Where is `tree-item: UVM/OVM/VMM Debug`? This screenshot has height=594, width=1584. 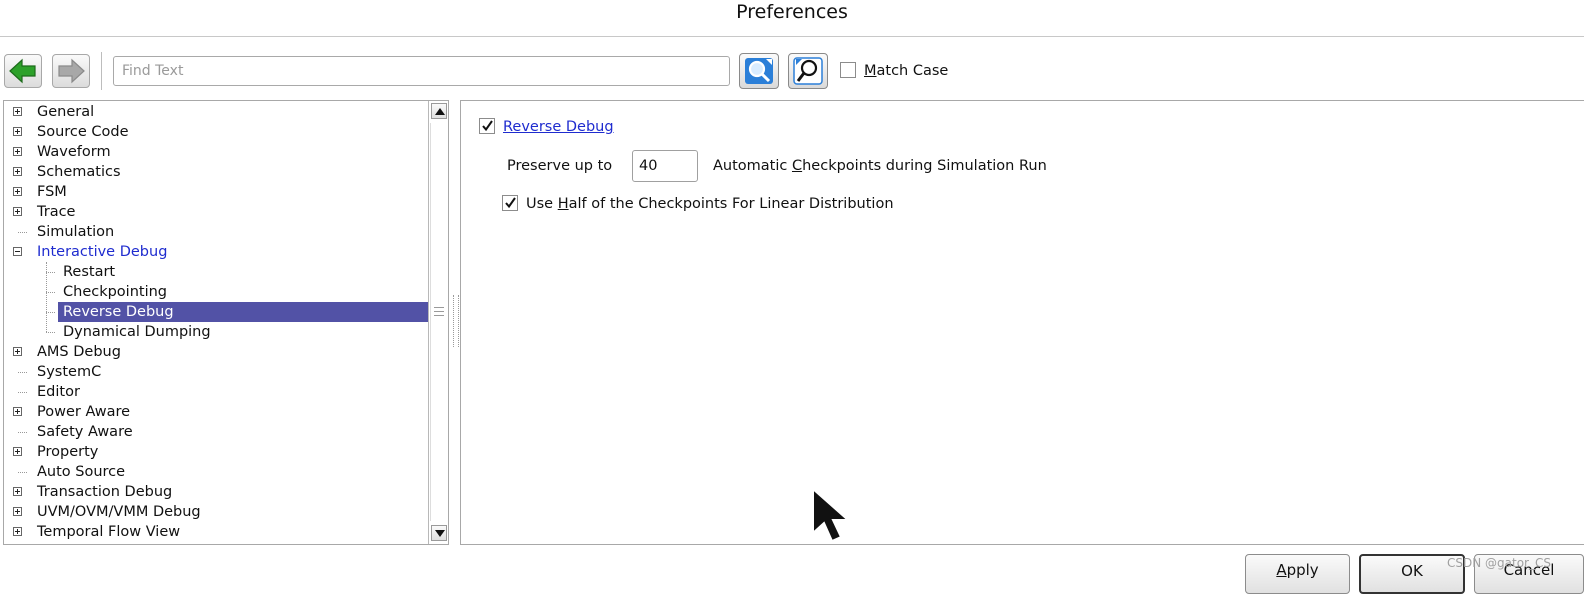
tree-item: UVM/OVM/VMM Debug is located at coordinates (216, 512).